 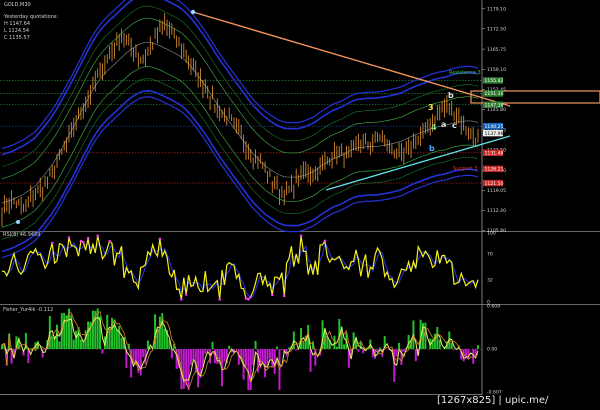 What do you see at coordinates (494, 94) in the screenshot?
I see `price-tag-label: 1151.10` at bounding box center [494, 94].